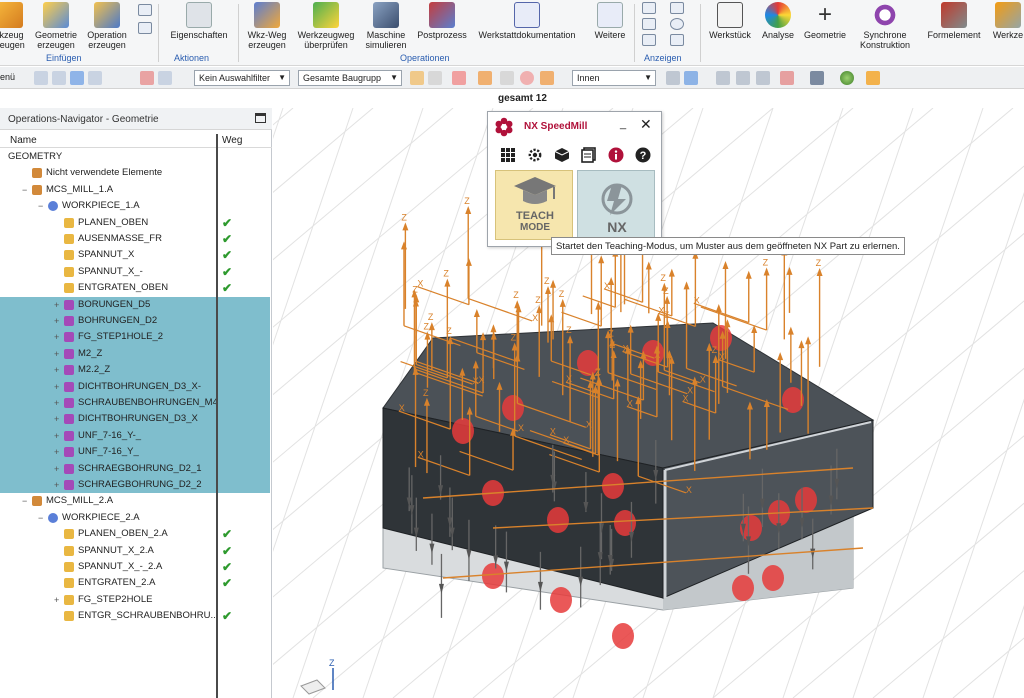  Describe the element at coordinates (135, 354) in the screenshot. I see `tree-row: + M2_Z` at that location.